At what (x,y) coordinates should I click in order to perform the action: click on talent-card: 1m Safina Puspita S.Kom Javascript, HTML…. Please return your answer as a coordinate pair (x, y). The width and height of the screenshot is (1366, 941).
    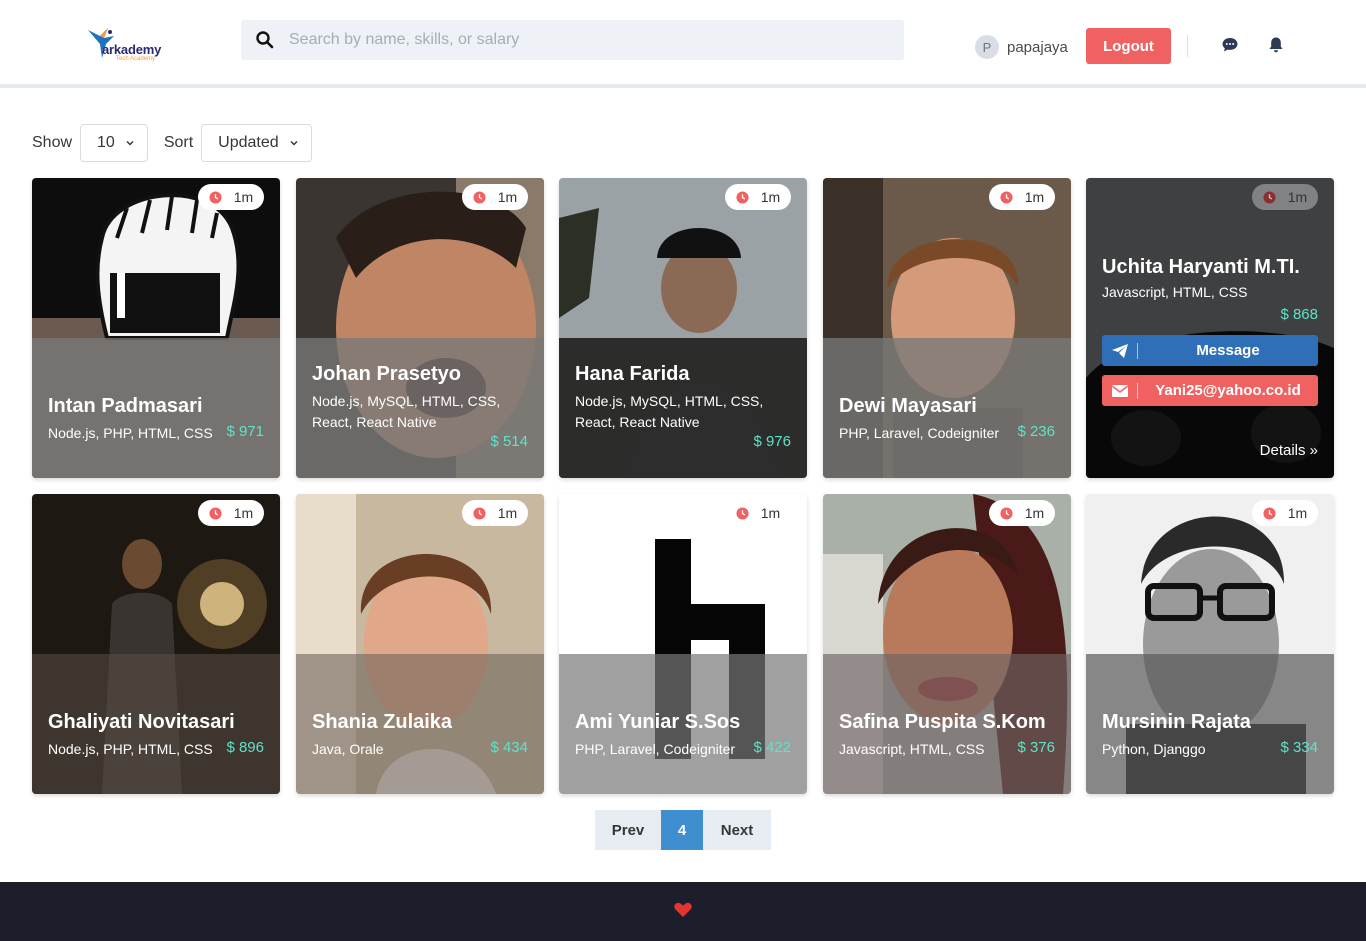
    Looking at the image, I should click on (947, 644).